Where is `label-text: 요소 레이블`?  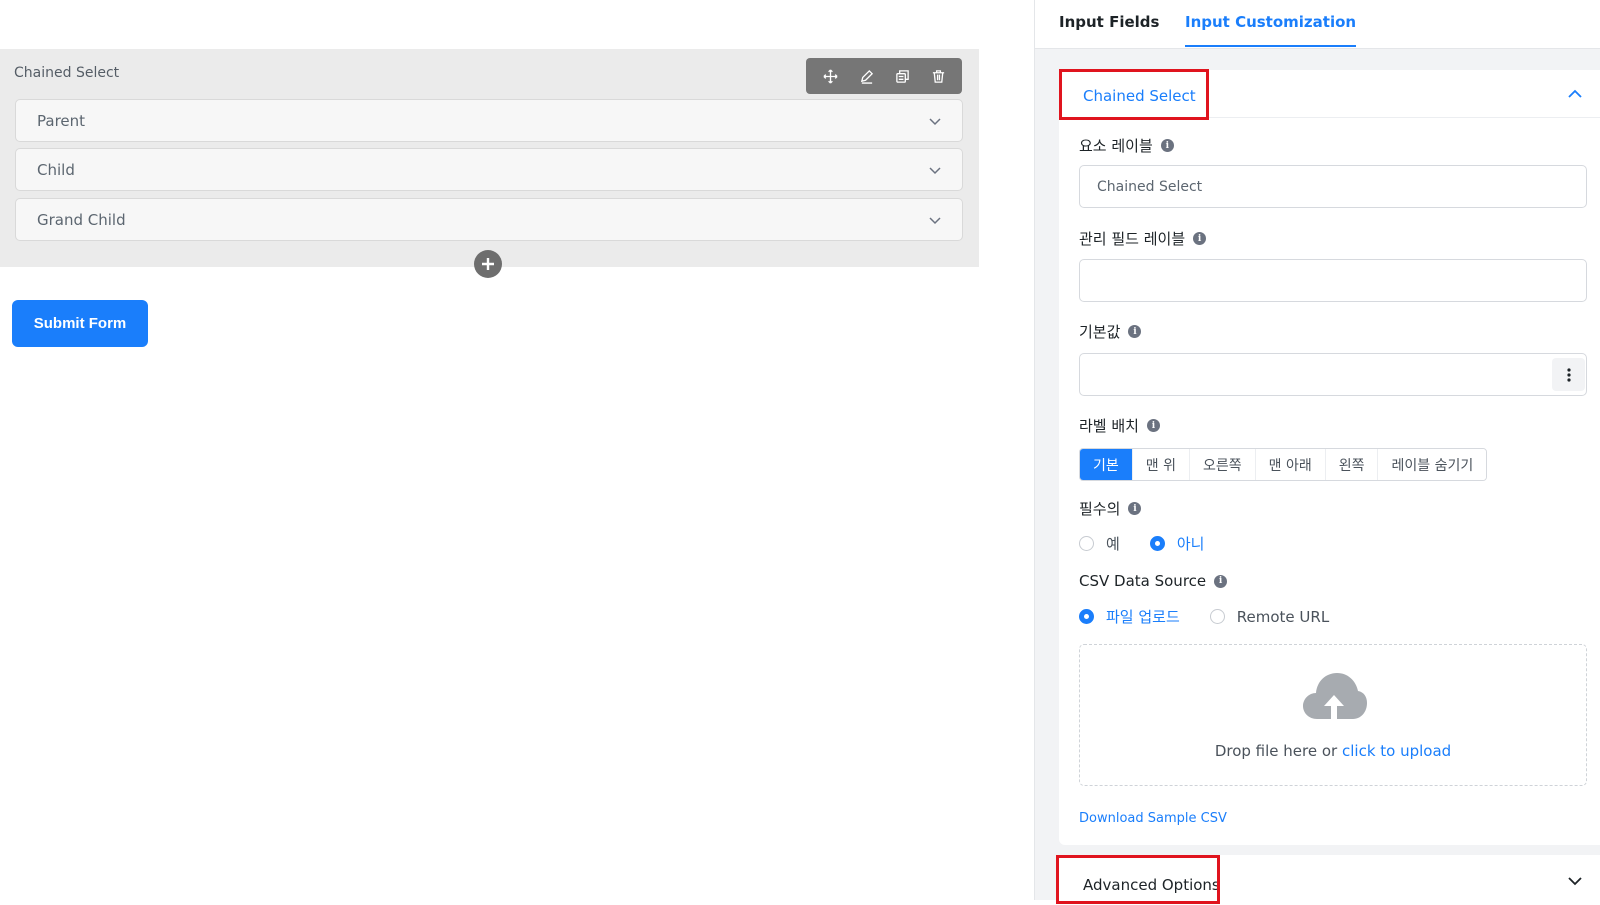 label-text: 요소 레이블 is located at coordinates (1116, 146).